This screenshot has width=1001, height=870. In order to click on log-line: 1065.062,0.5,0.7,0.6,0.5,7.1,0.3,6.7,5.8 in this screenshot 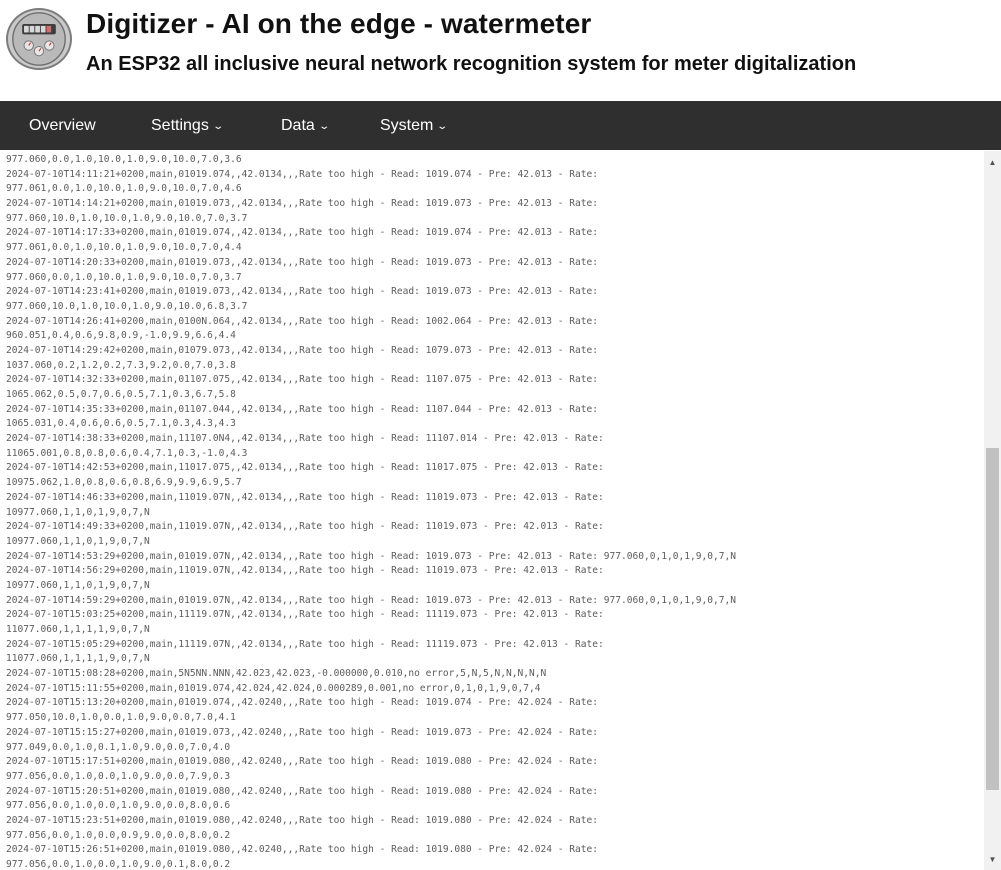, I will do `click(121, 394)`.